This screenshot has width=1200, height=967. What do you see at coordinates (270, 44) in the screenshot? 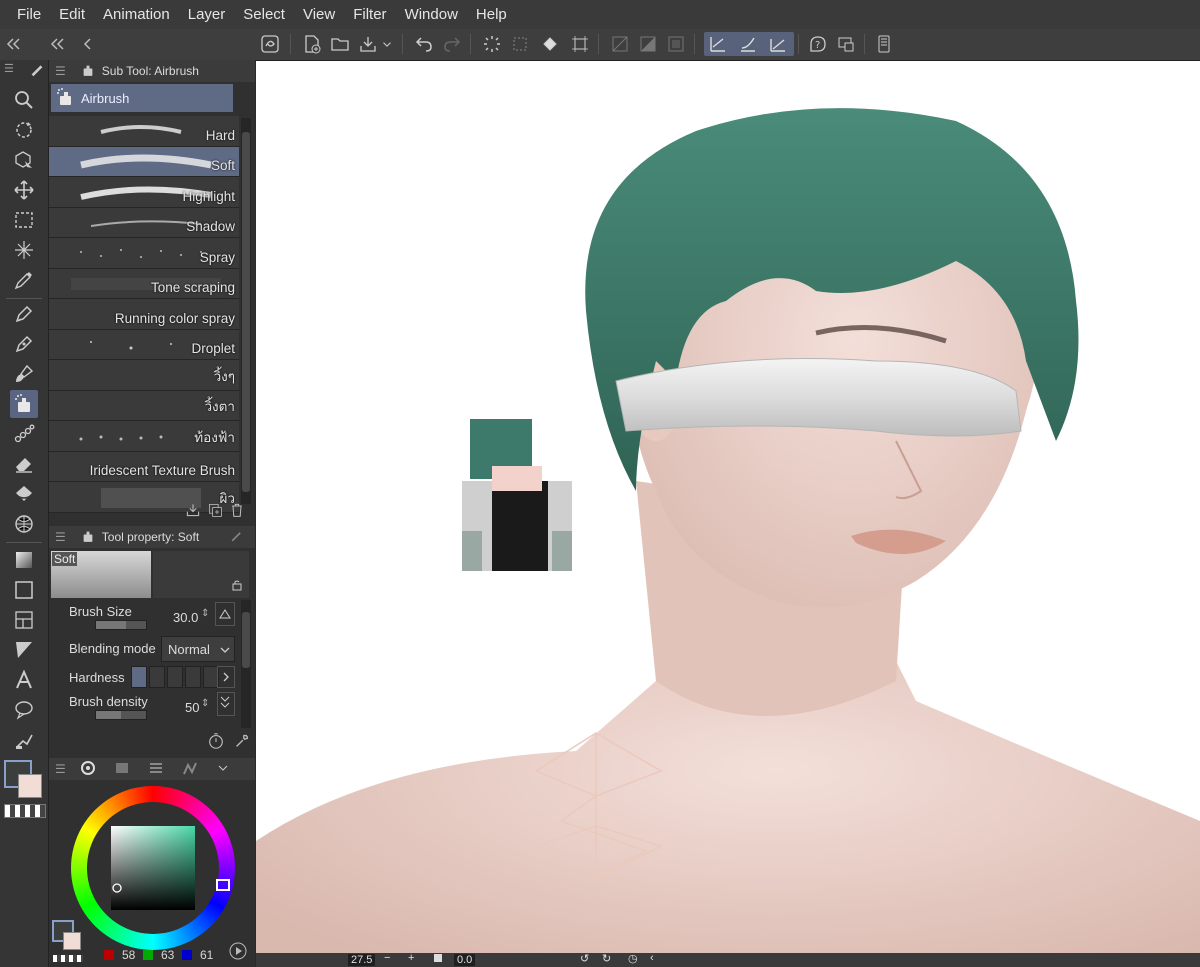
I see `app-logo-icon` at bounding box center [270, 44].